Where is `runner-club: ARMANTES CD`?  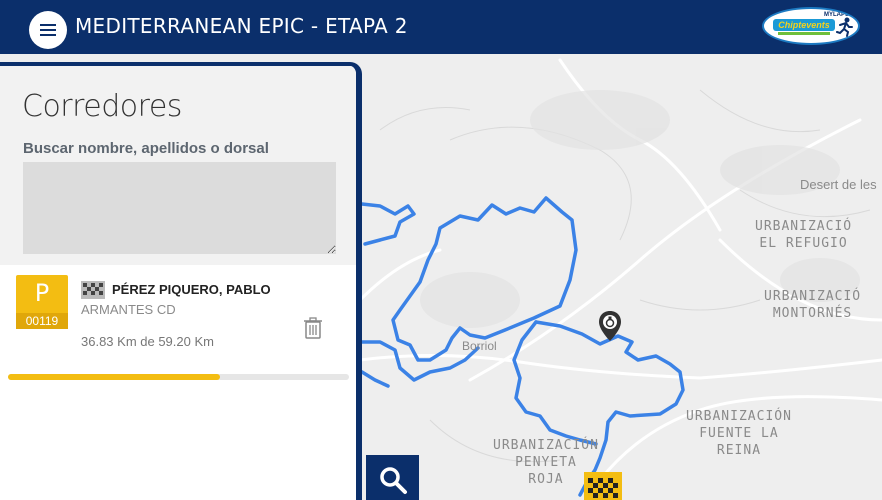
runner-club: ARMANTES CD is located at coordinates (128, 309).